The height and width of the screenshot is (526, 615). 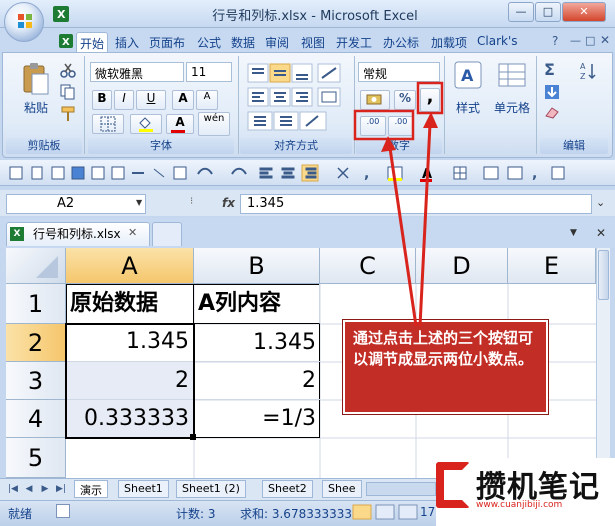 What do you see at coordinates (180, 124) in the screenshot?
I see `font-color-button: A` at bounding box center [180, 124].